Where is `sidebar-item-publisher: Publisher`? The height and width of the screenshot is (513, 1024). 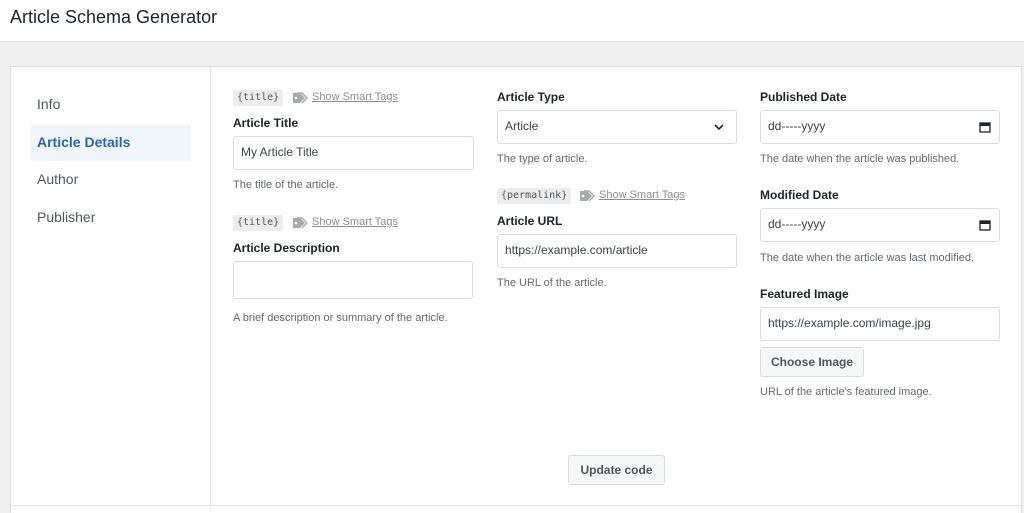
sidebar-item-publisher: Publisher is located at coordinates (111, 218).